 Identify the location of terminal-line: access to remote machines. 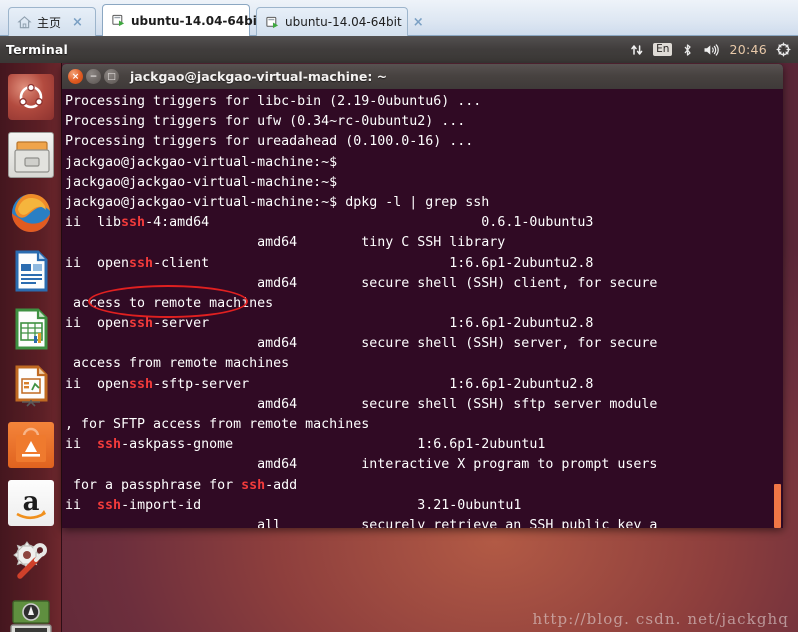
(424, 304).